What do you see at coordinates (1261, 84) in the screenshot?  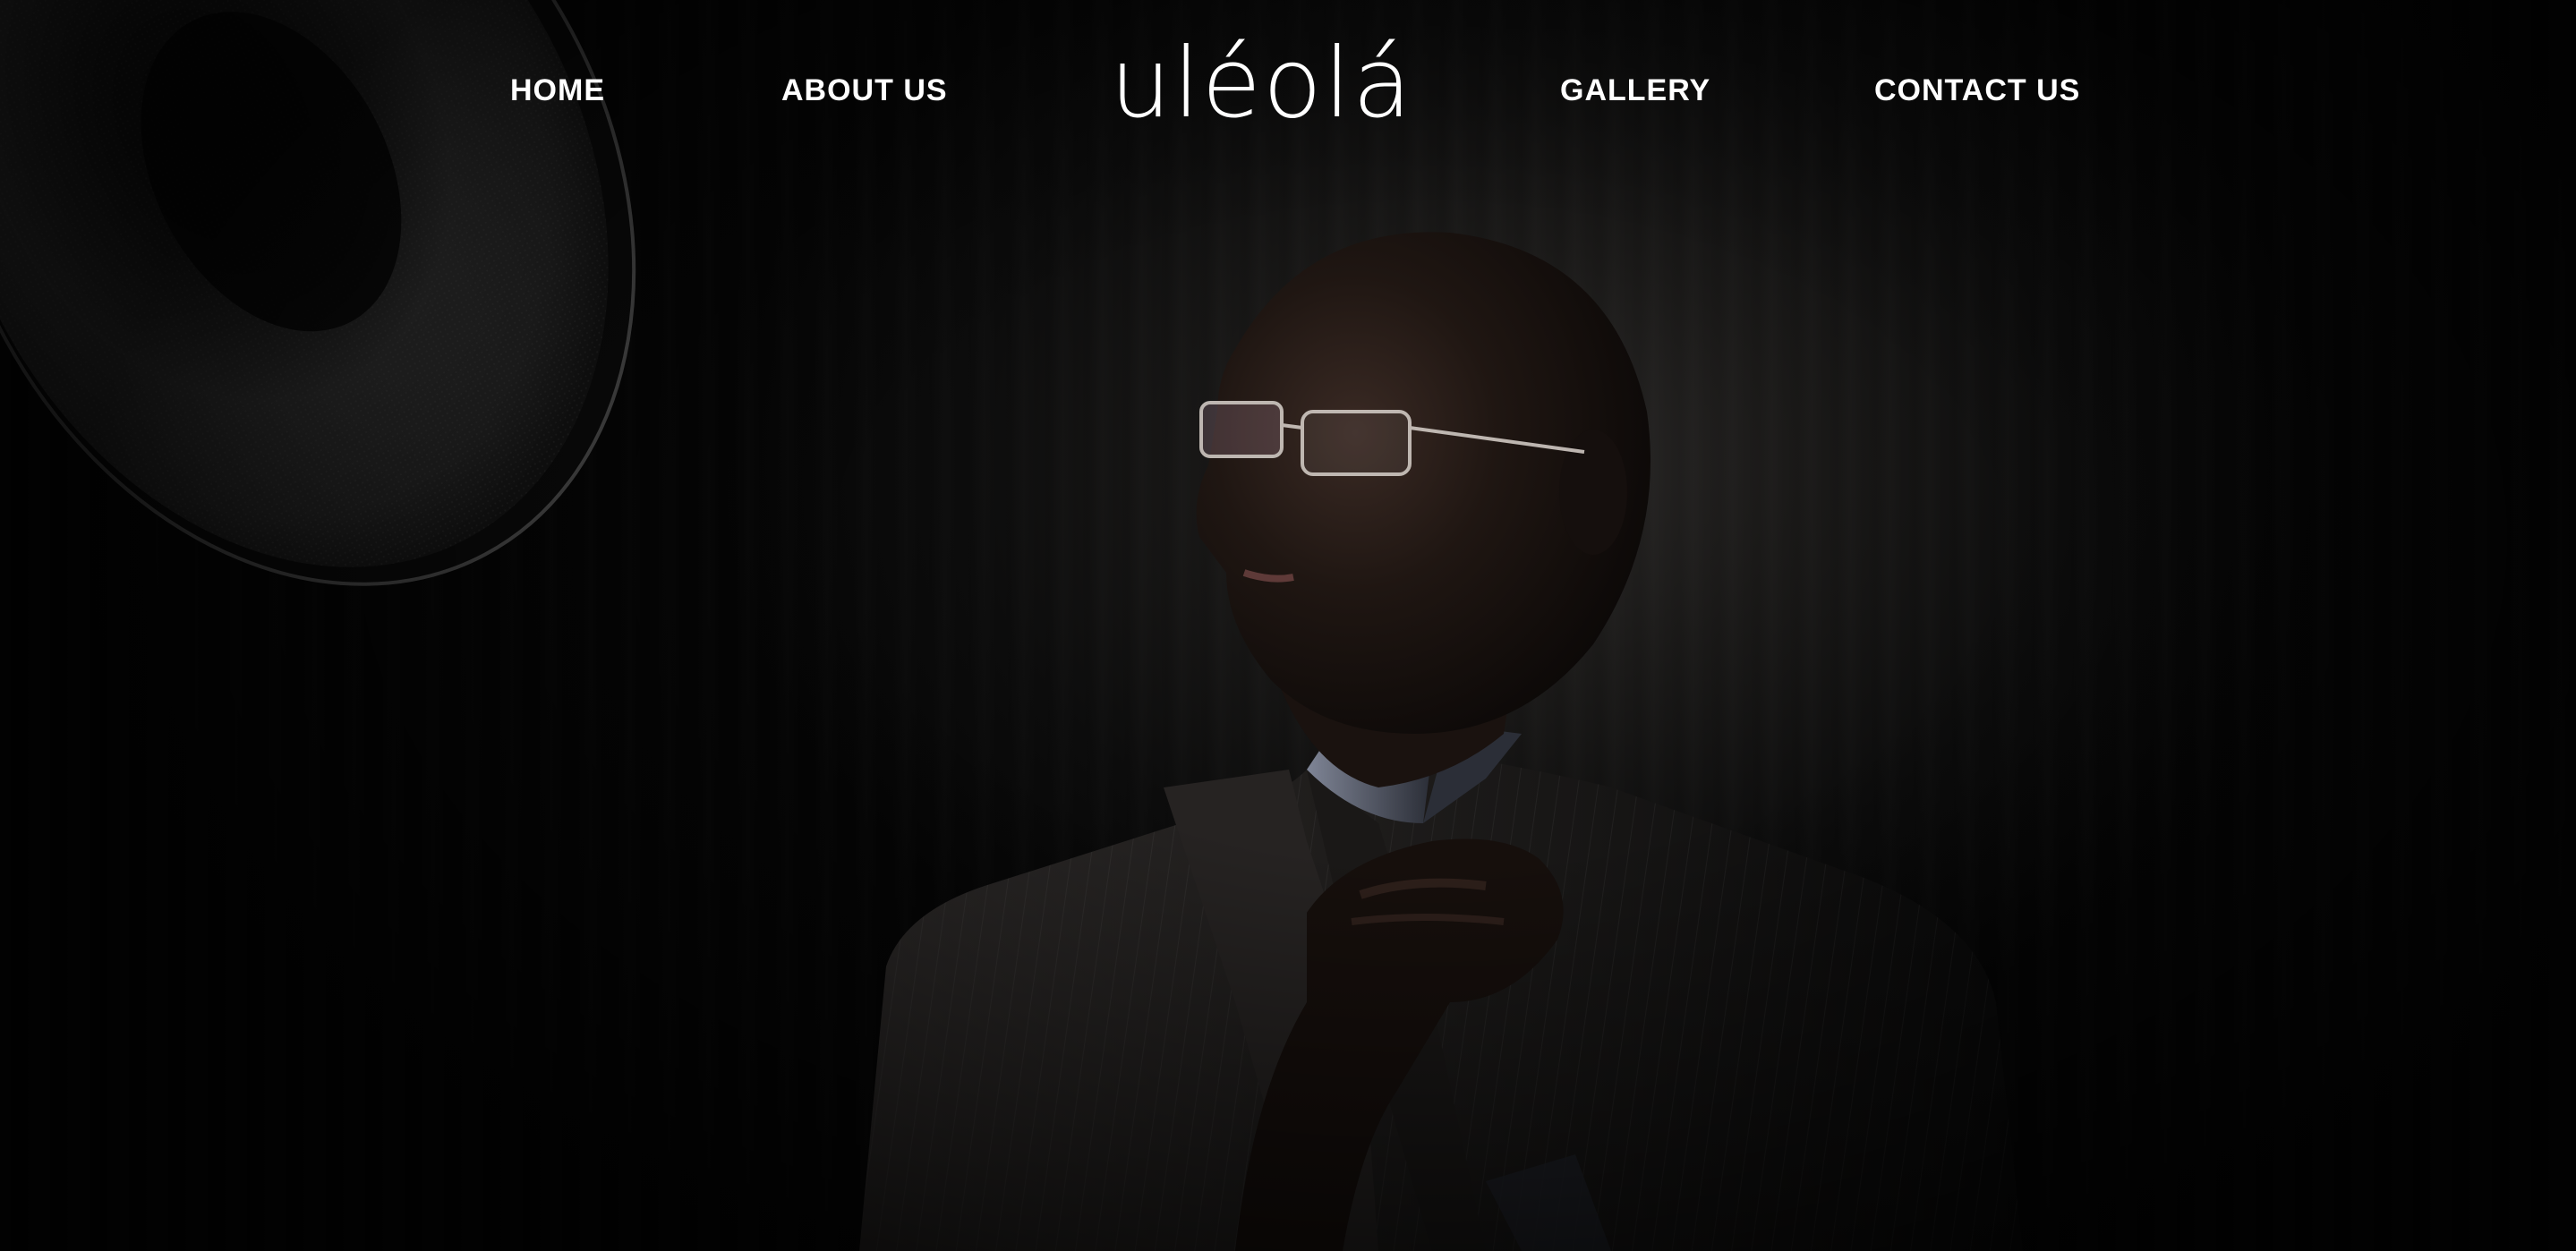 I see `brand-logo: uléolá` at bounding box center [1261, 84].